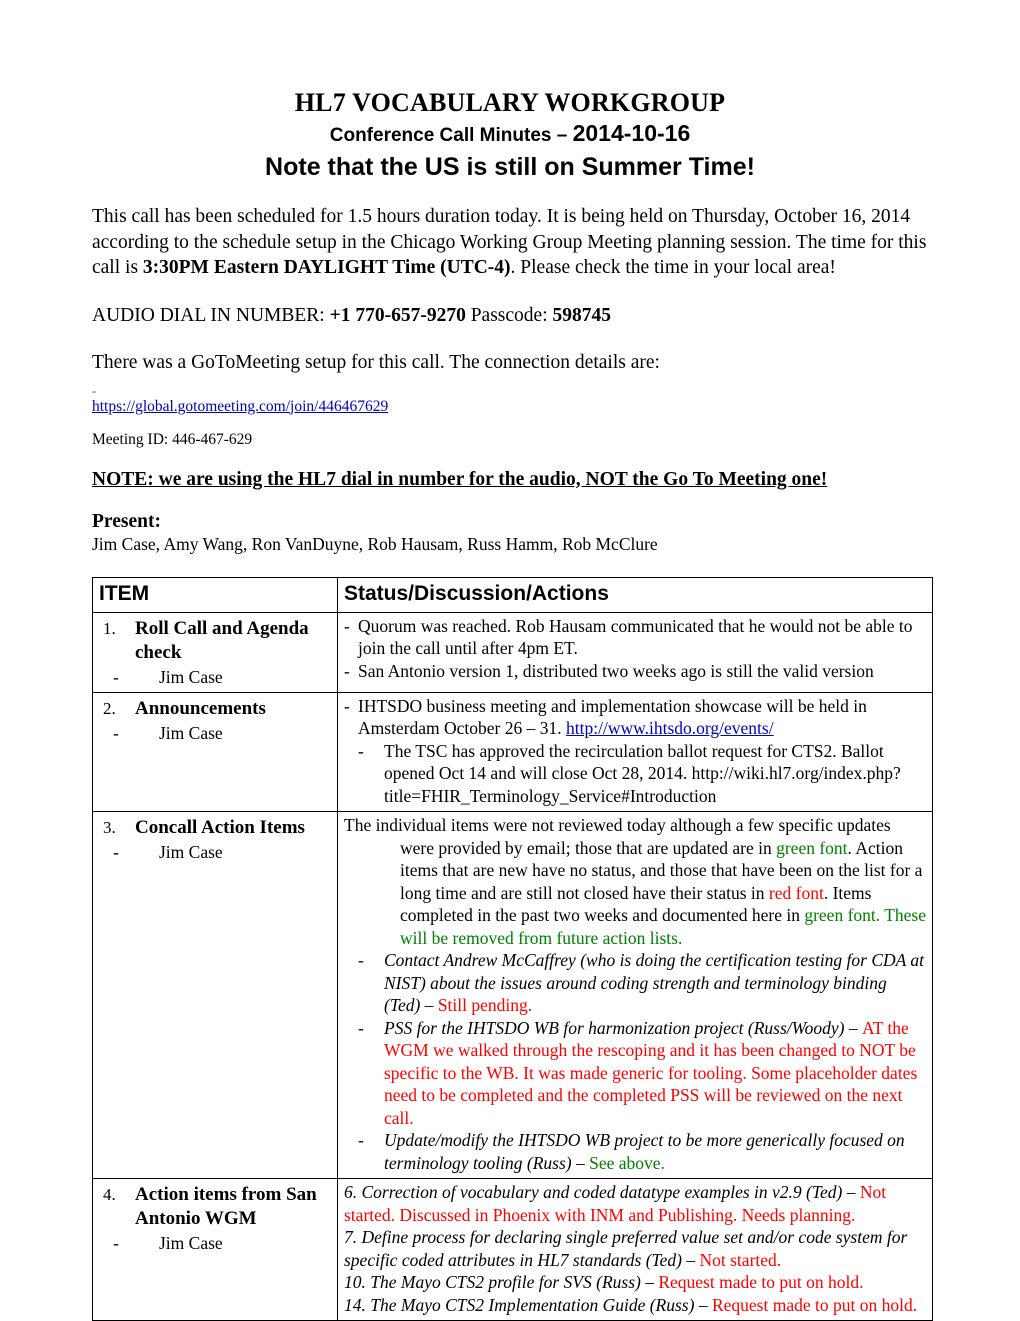 The width and height of the screenshot is (1020, 1321). I want to click on item-owner-1: - Jim Case, so click(215, 677).